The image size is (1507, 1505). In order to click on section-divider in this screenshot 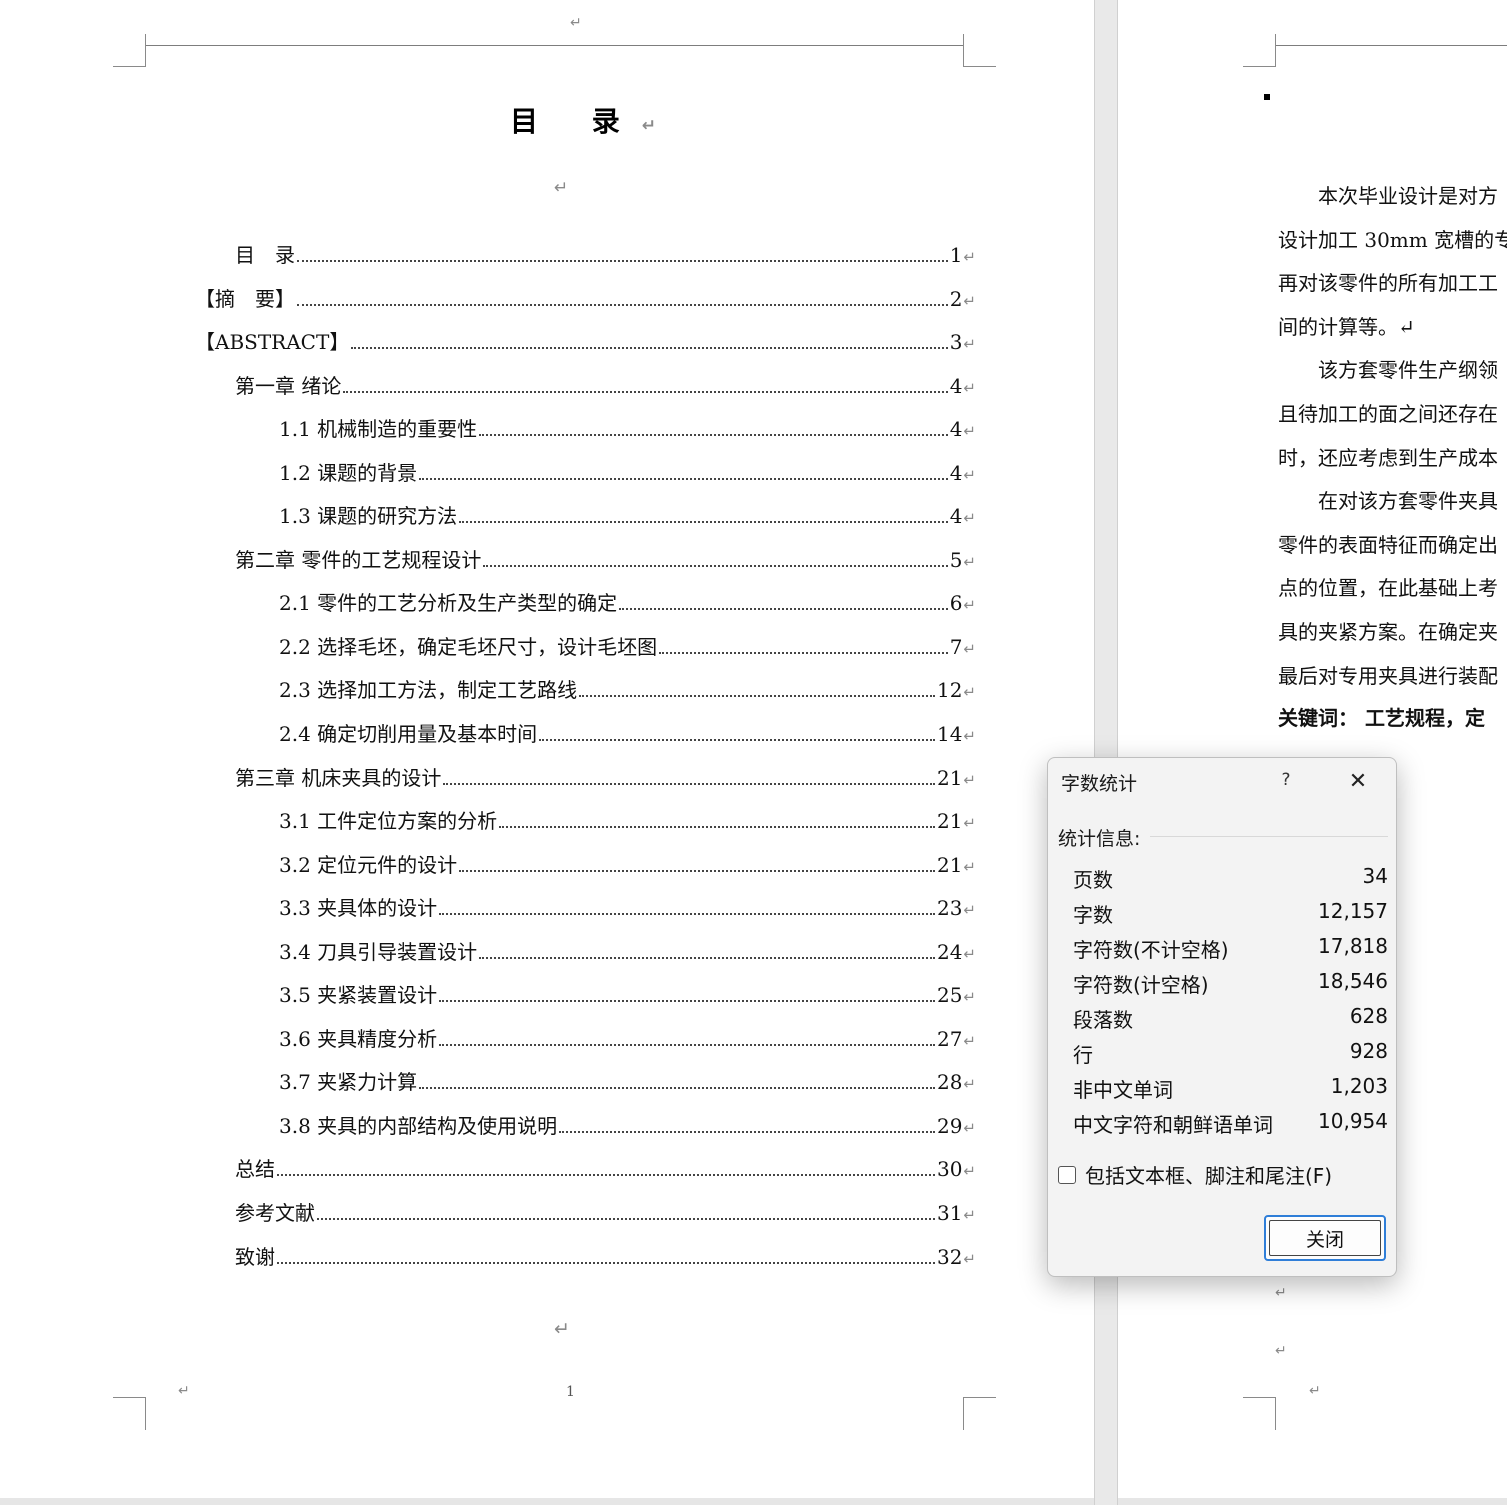, I will do `click(1269, 836)`.